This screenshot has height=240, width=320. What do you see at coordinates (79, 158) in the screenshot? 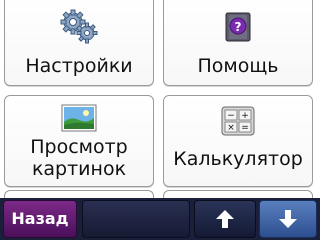
I see `picture-viewer-label: Просмотр картинок` at bounding box center [79, 158].